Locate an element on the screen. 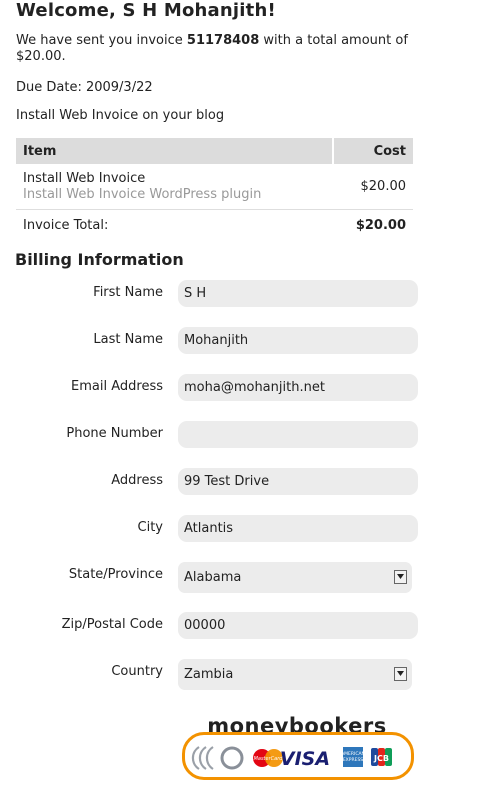 Image resolution: width=486 pixels, height=812 pixels. amex-icon: AMERICAN EXPRESS is located at coordinates (353, 757).